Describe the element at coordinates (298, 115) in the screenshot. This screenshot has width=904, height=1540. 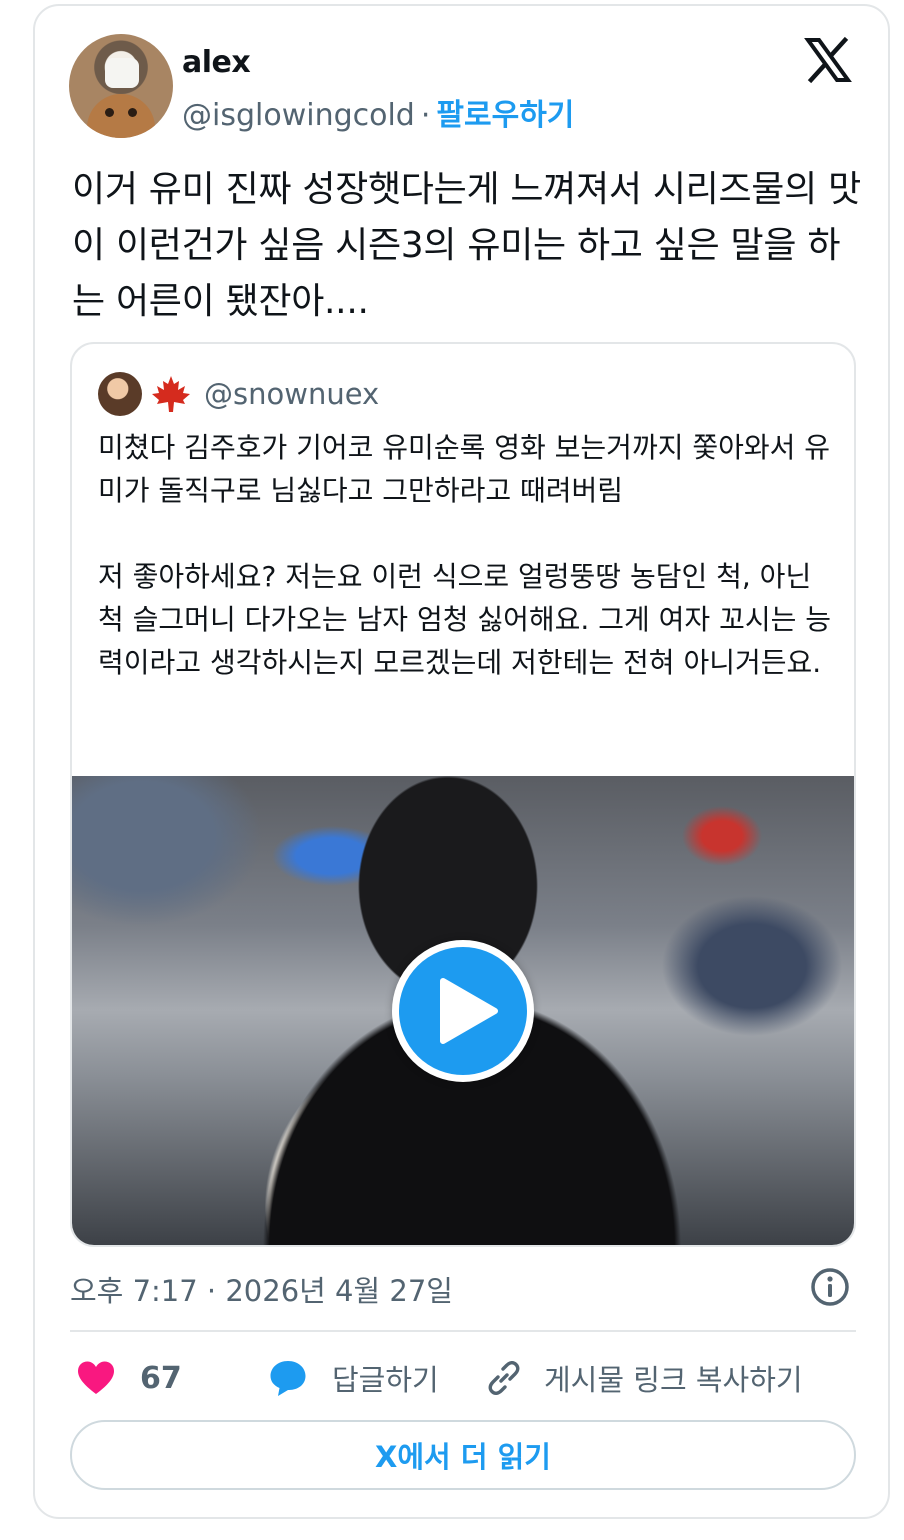
I see `user-handle: @isglowingcold` at that location.